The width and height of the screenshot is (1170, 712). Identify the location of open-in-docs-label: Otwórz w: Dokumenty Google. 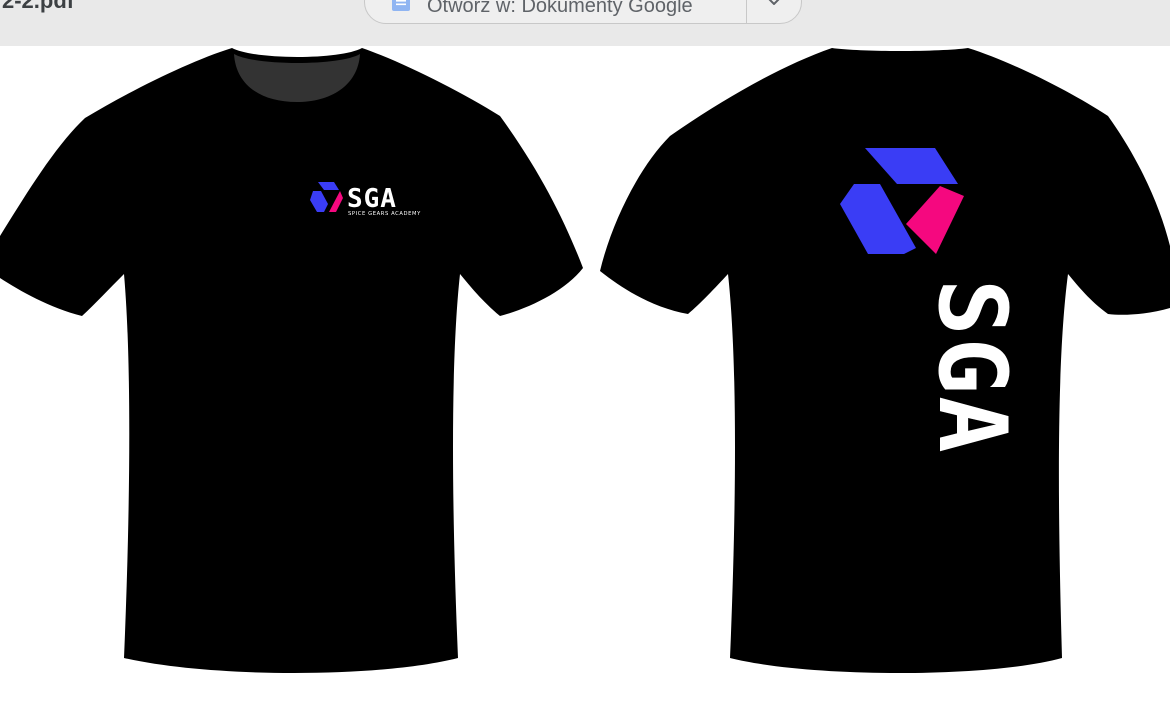
(560, 8).